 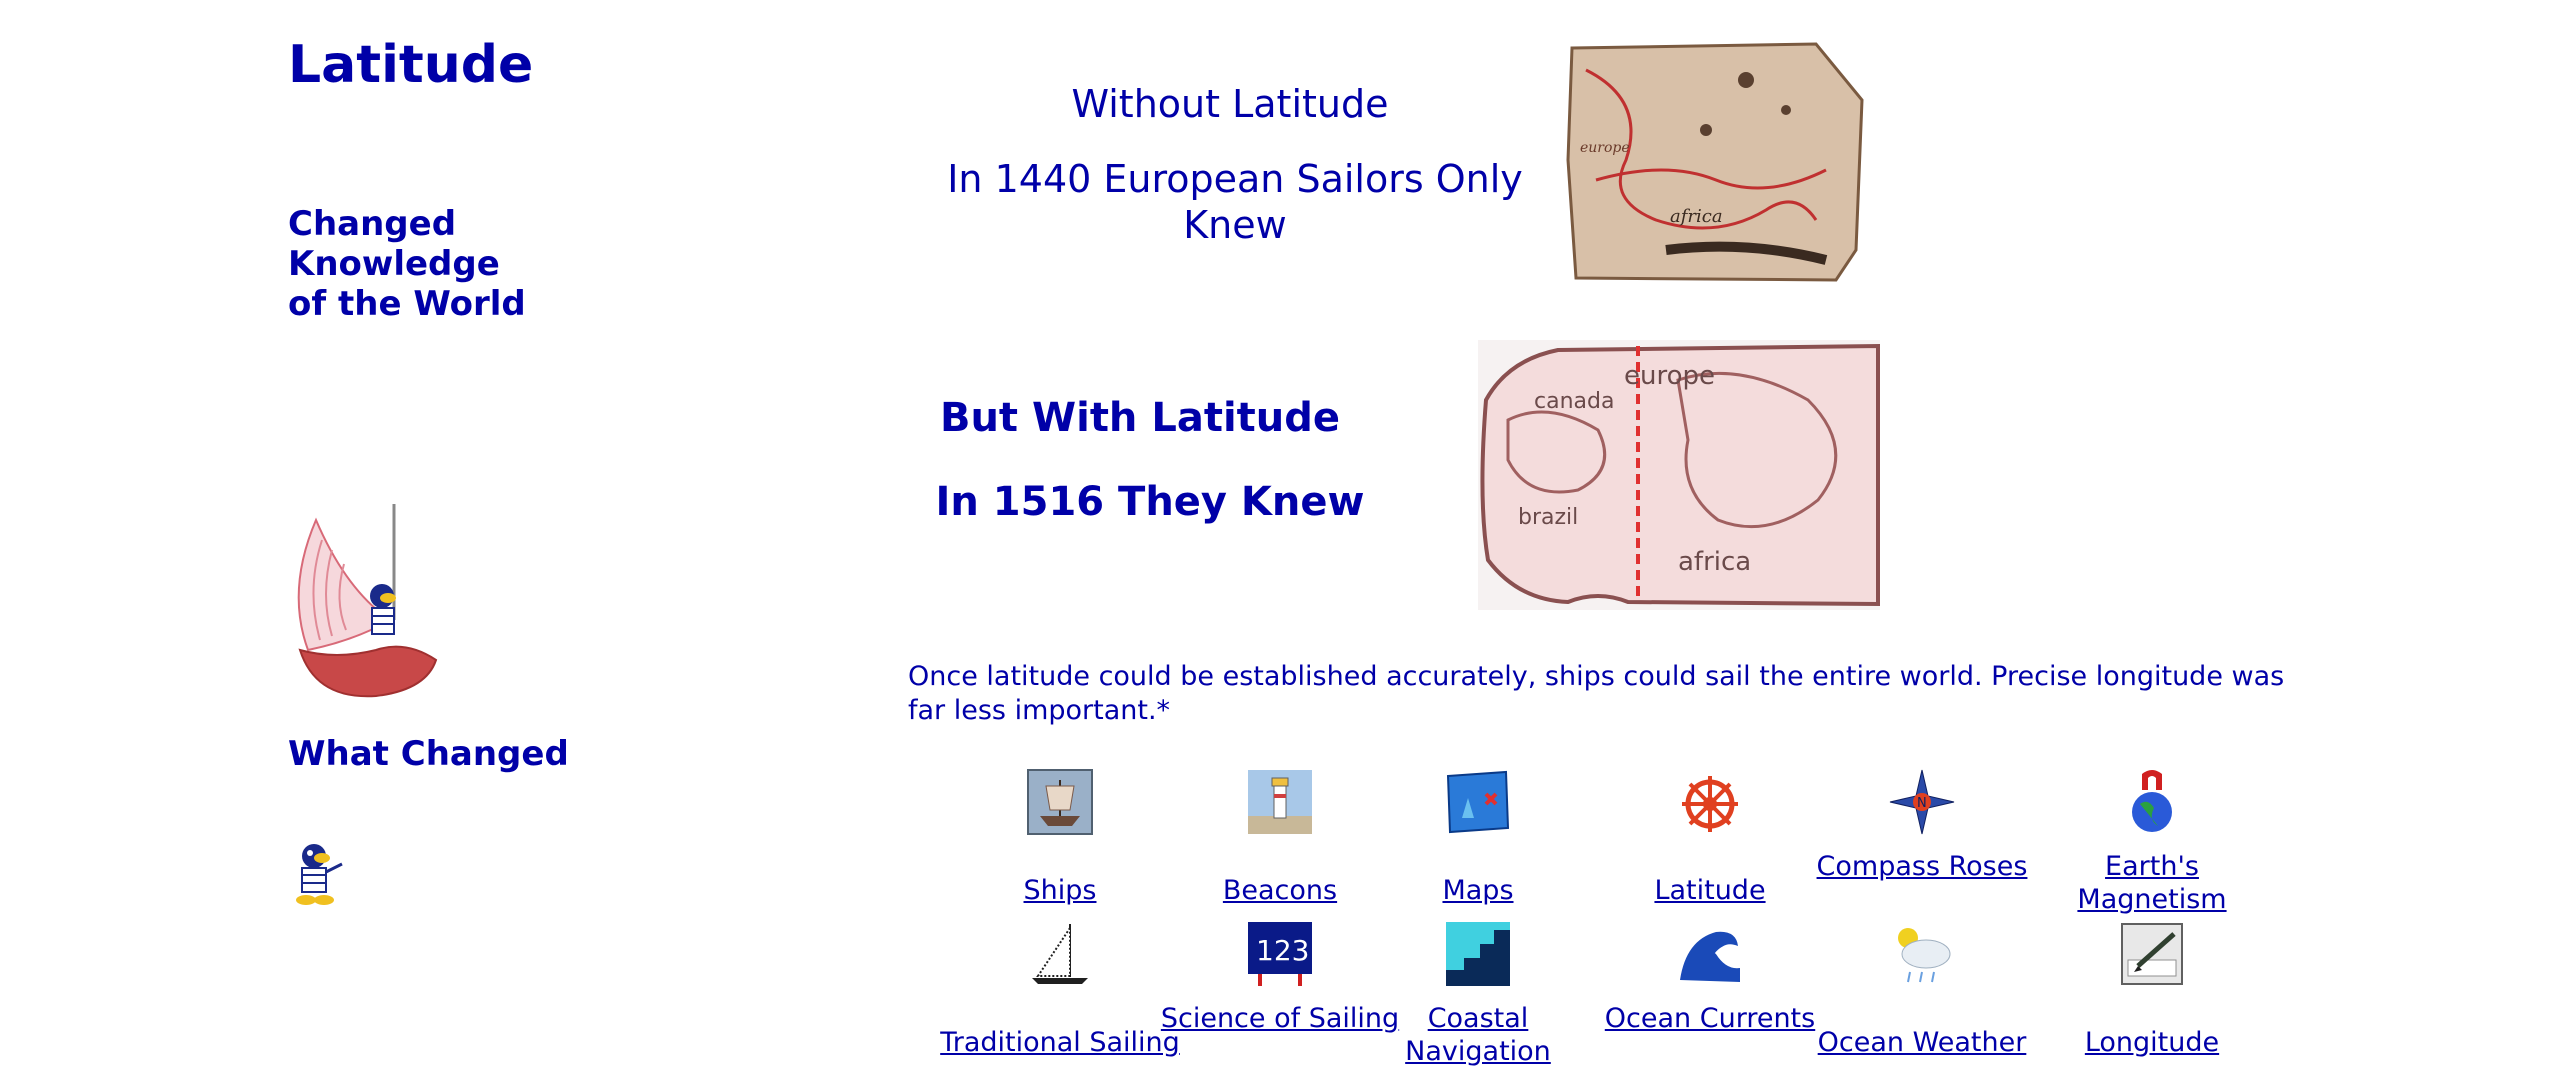 What do you see at coordinates (411, 65) in the screenshot?
I see `page-title: Latitude` at bounding box center [411, 65].